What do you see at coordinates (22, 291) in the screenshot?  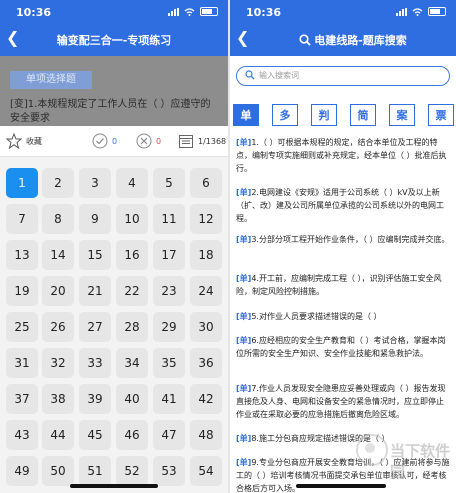 I see `question-number-cell: 19` at bounding box center [22, 291].